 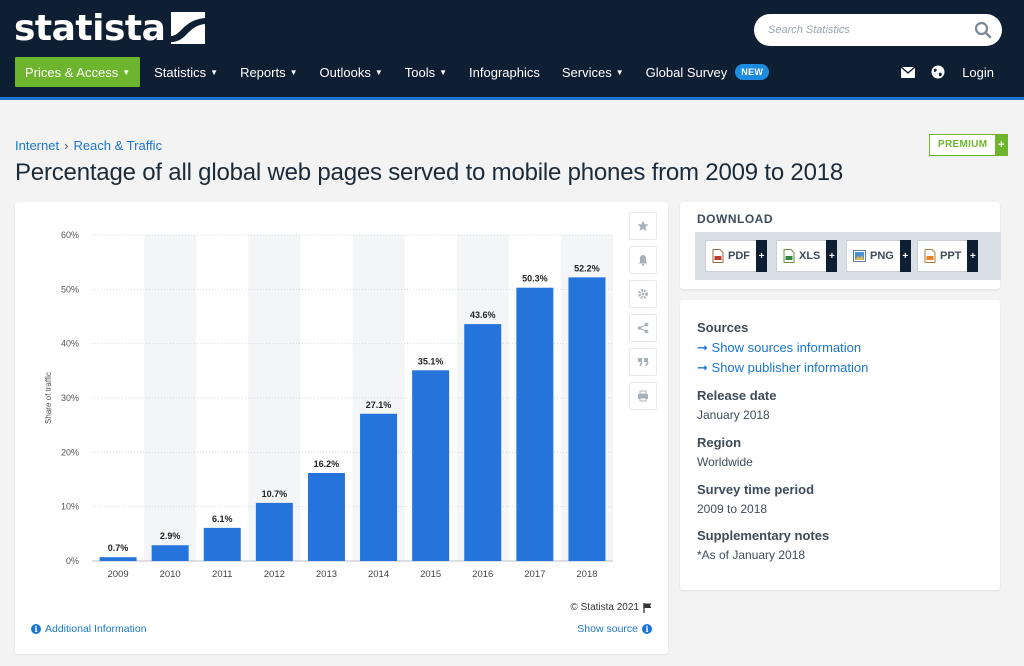 I want to click on notification-button, so click(x=643, y=260).